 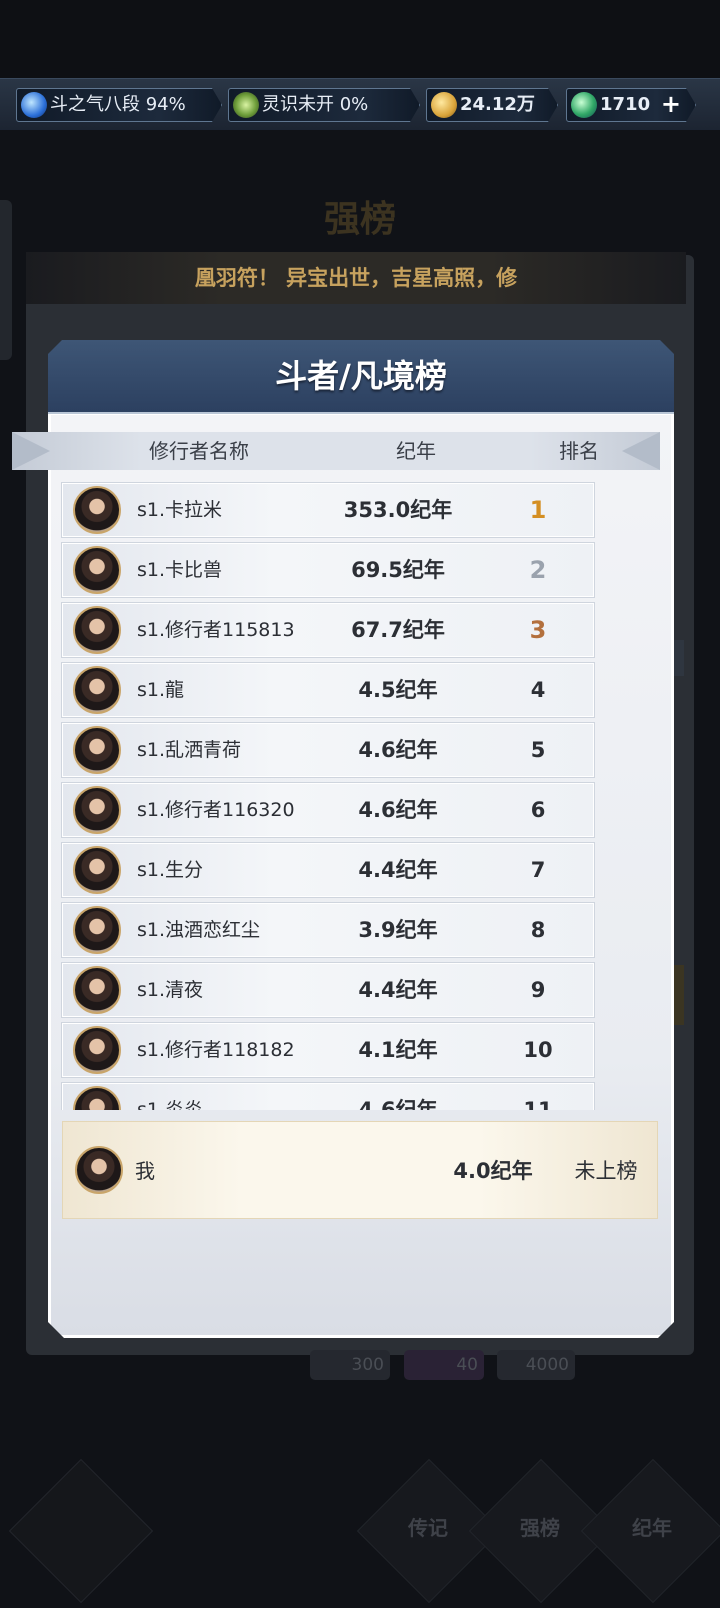 What do you see at coordinates (216, 1050) in the screenshot?
I see `player-name: s1.修行者118182` at bounding box center [216, 1050].